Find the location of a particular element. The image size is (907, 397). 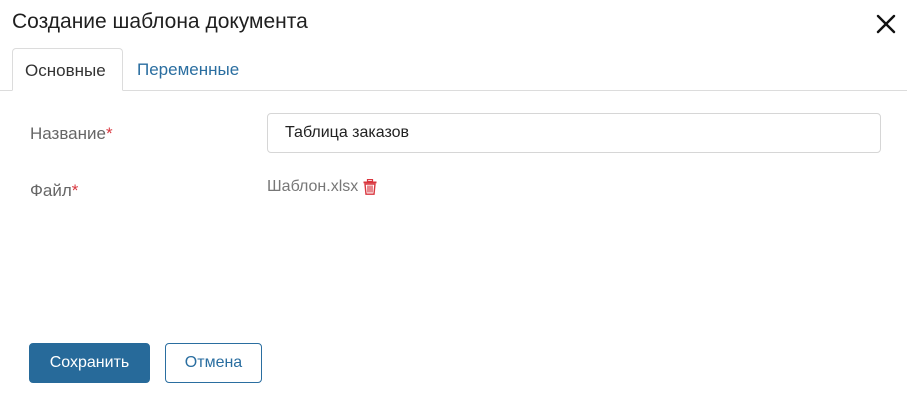

name-label-text: Название is located at coordinates (68, 133).